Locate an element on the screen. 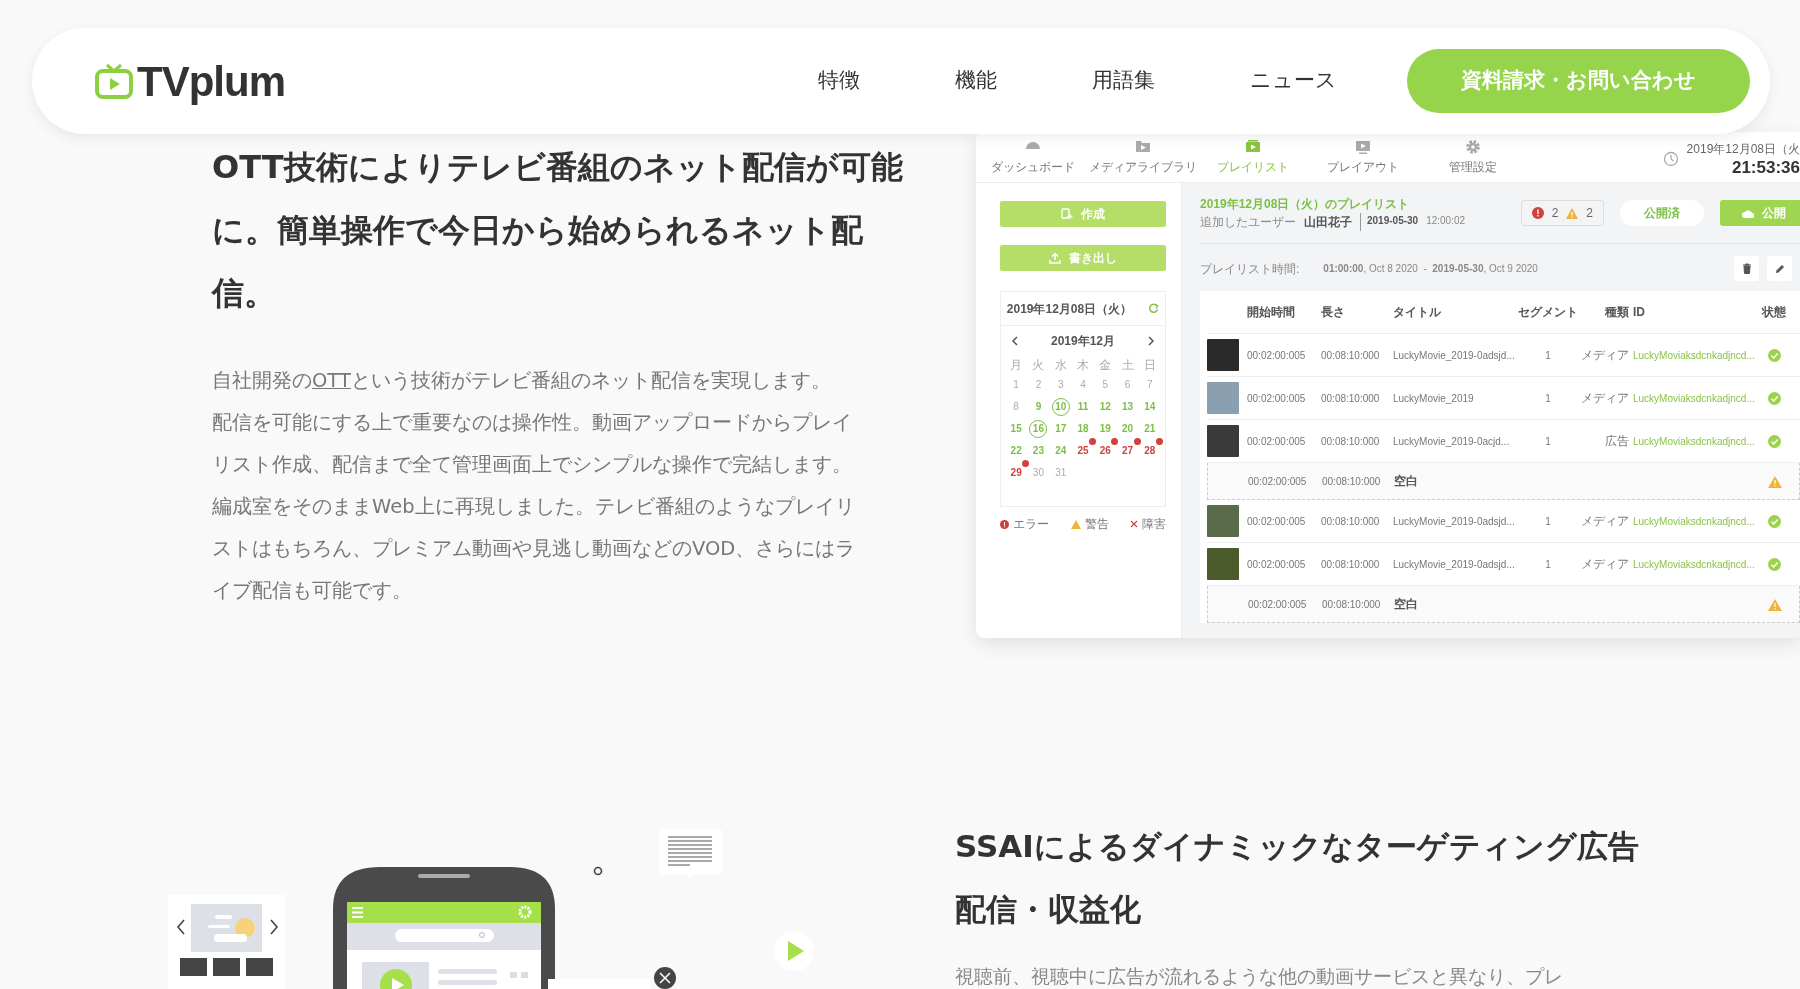 The height and width of the screenshot is (989, 1800). calendar-day: 26 is located at coordinates (1105, 451).